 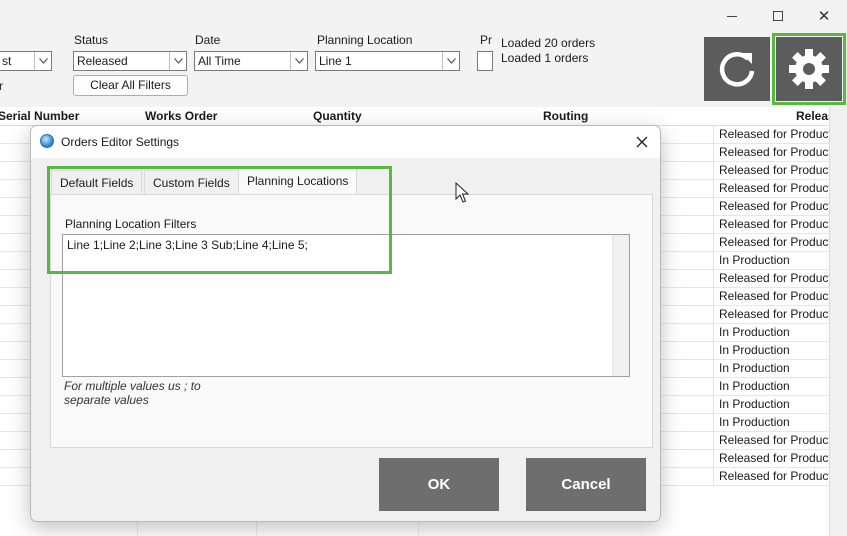 What do you see at coordinates (91, 40) in the screenshot?
I see `status-label: Status` at bounding box center [91, 40].